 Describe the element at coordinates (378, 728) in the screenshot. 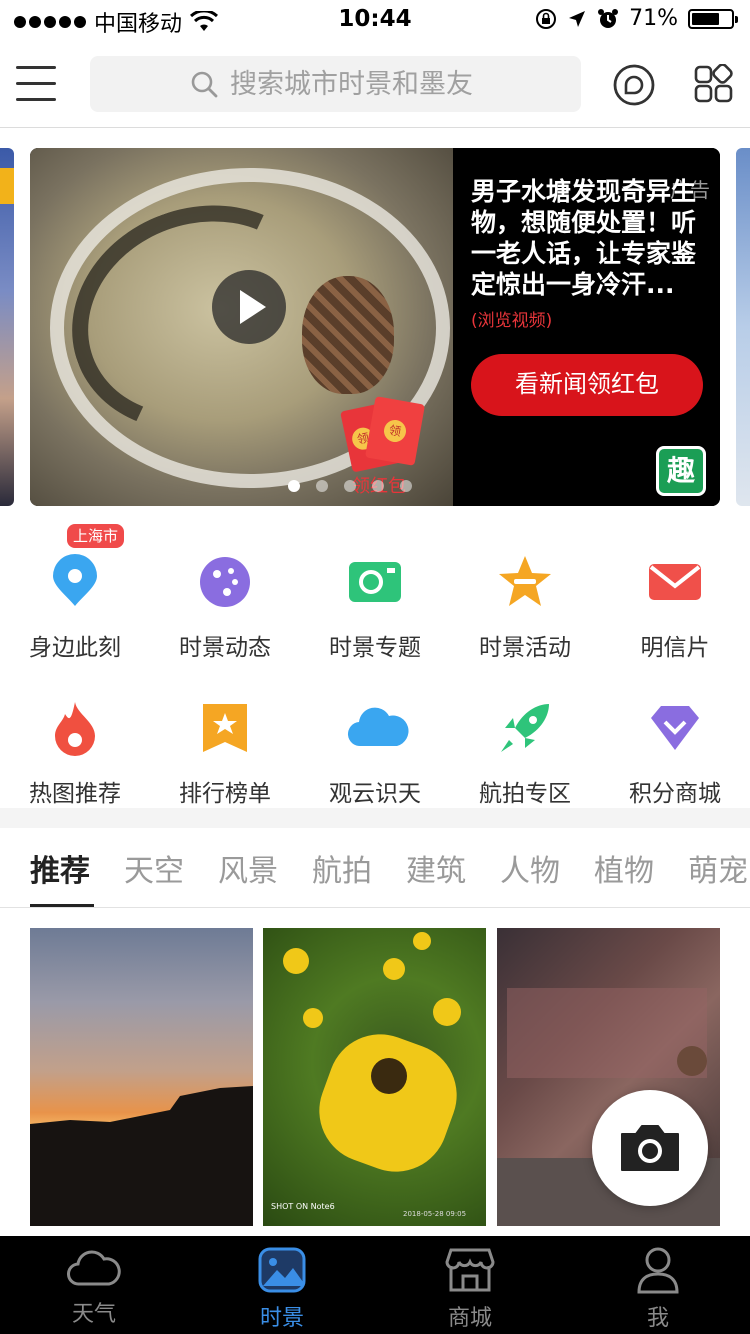

I see `cloud-icon` at that location.